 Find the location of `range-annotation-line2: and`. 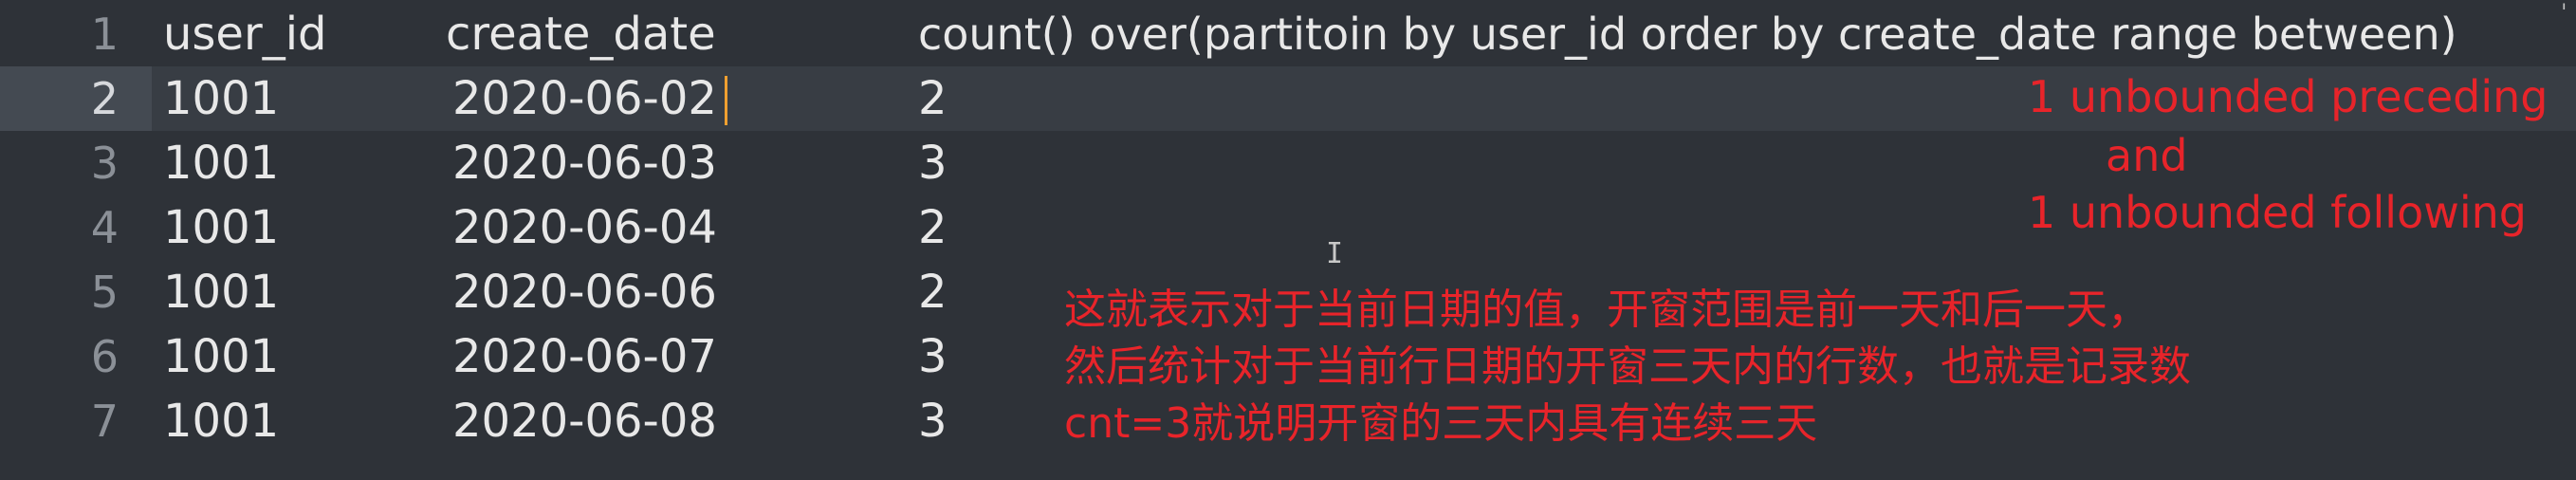

range-annotation-line2: and is located at coordinates (2147, 155).